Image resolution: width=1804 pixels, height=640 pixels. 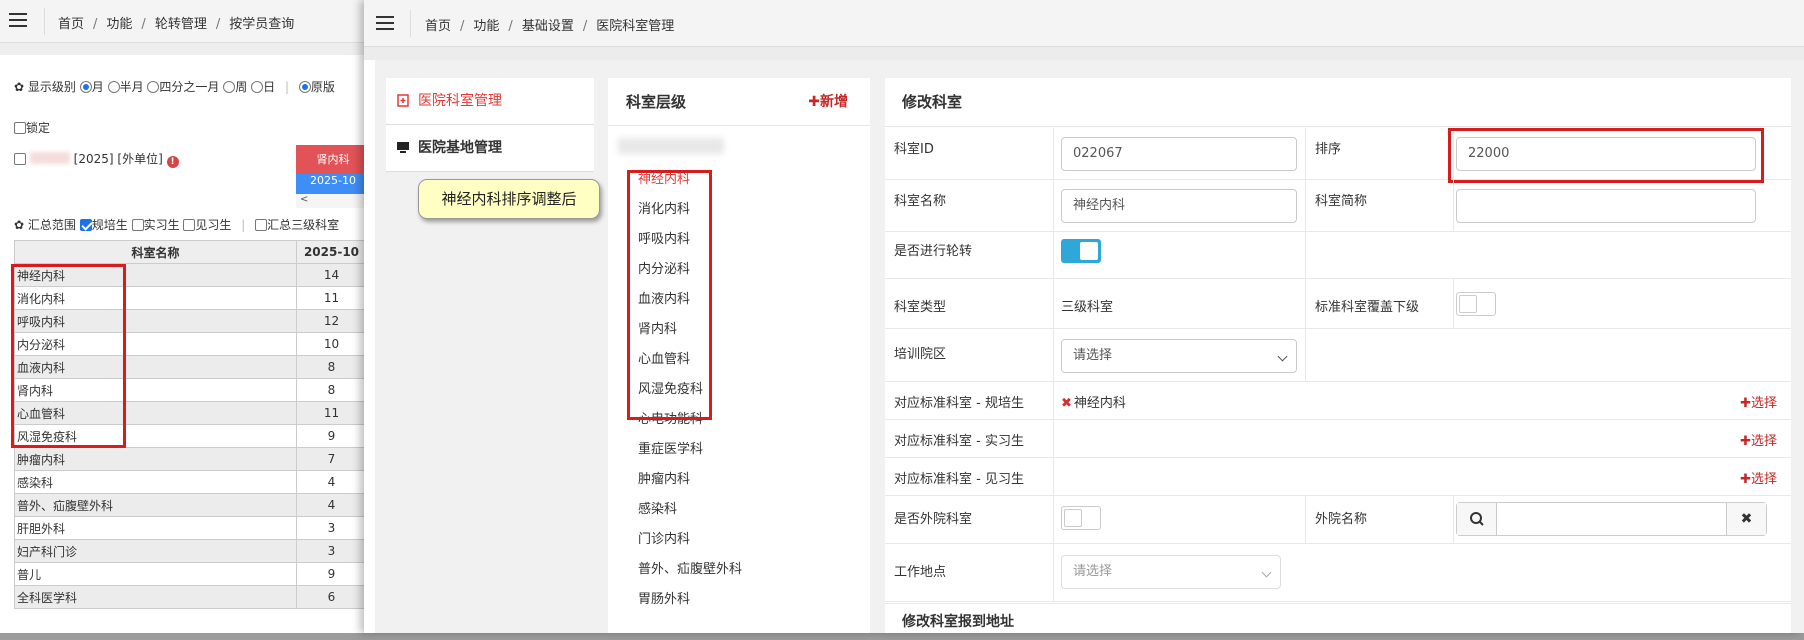 I want to click on tree-node: 胃肠外科, so click(x=690, y=600).